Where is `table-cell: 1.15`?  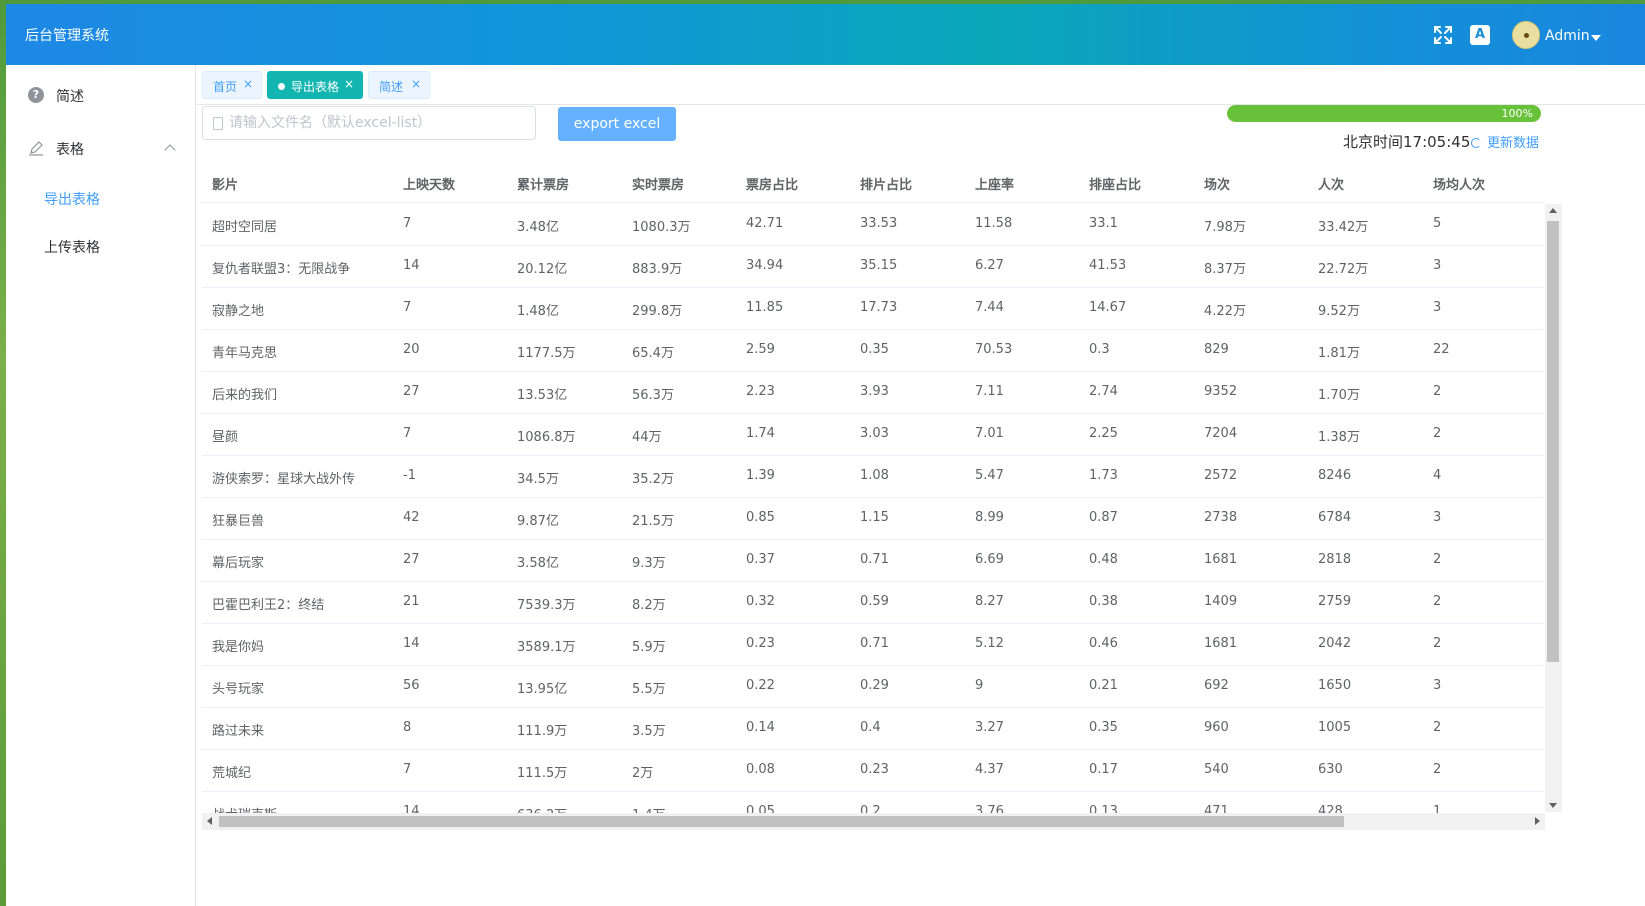
table-cell: 1.15 is located at coordinates (874, 517).